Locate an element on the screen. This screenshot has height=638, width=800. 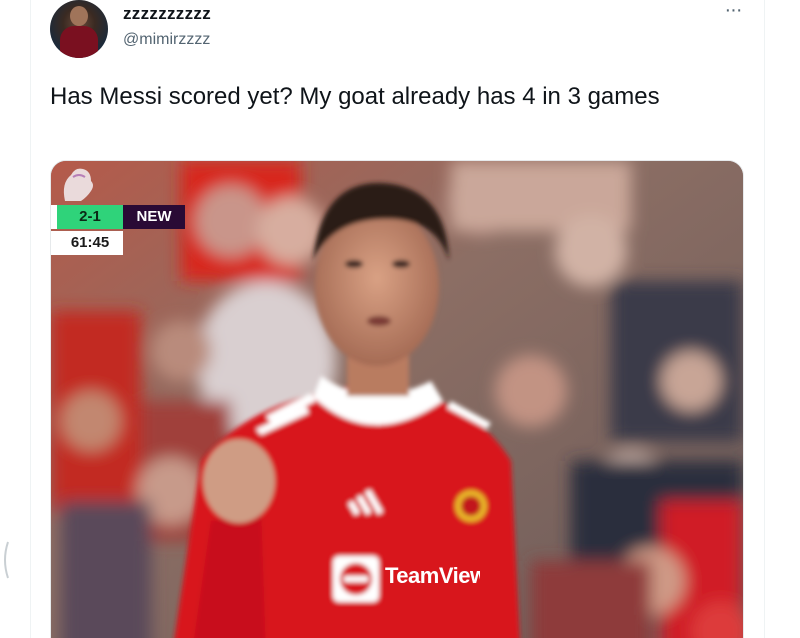
card-border-left is located at coordinates (30, 319).